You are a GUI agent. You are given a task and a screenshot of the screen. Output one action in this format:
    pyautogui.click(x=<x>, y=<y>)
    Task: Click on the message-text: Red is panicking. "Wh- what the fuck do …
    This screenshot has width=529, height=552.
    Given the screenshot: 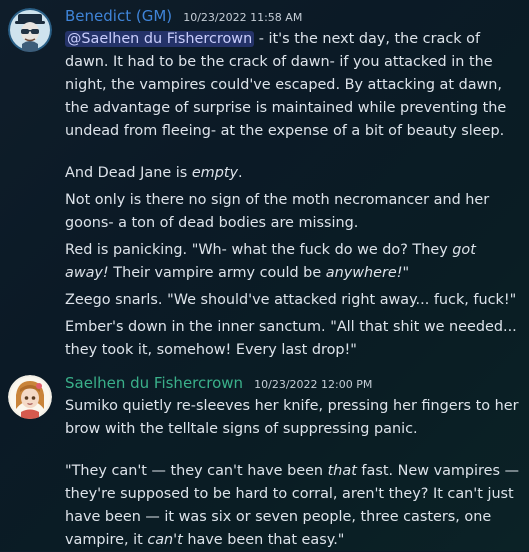 What is the action you would take?
    pyautogui.click(x=259, y=250)
    